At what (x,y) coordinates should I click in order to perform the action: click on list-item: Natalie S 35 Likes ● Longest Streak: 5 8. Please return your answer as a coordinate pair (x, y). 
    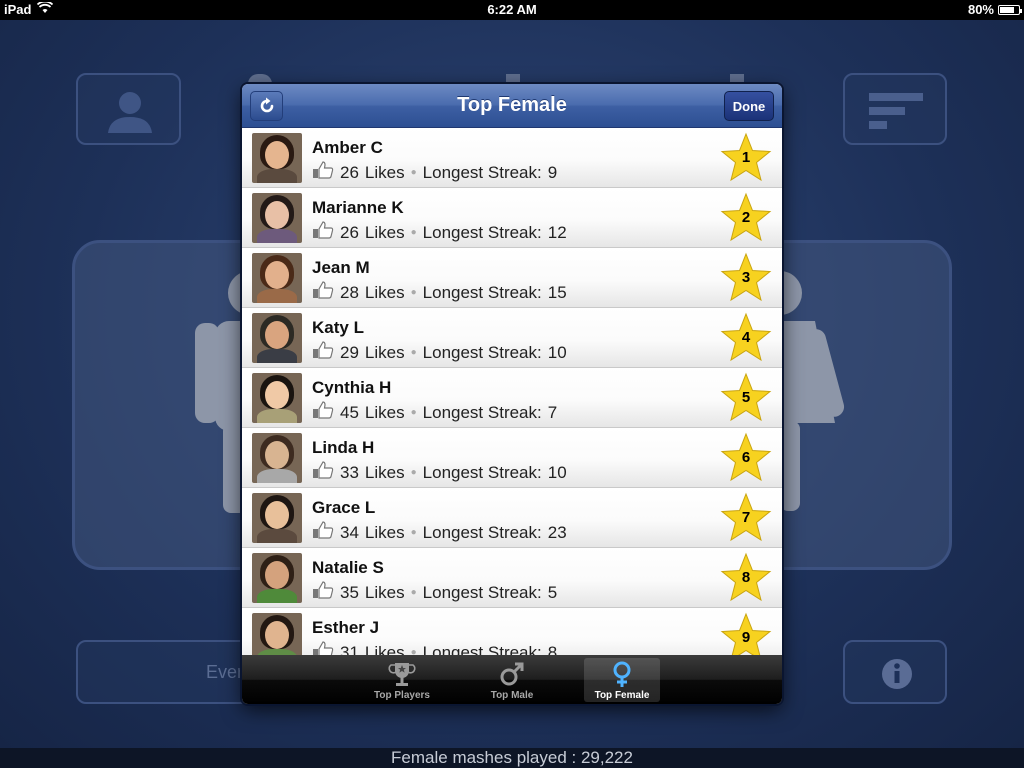
    Looking at the image, I should click on (512, 578).